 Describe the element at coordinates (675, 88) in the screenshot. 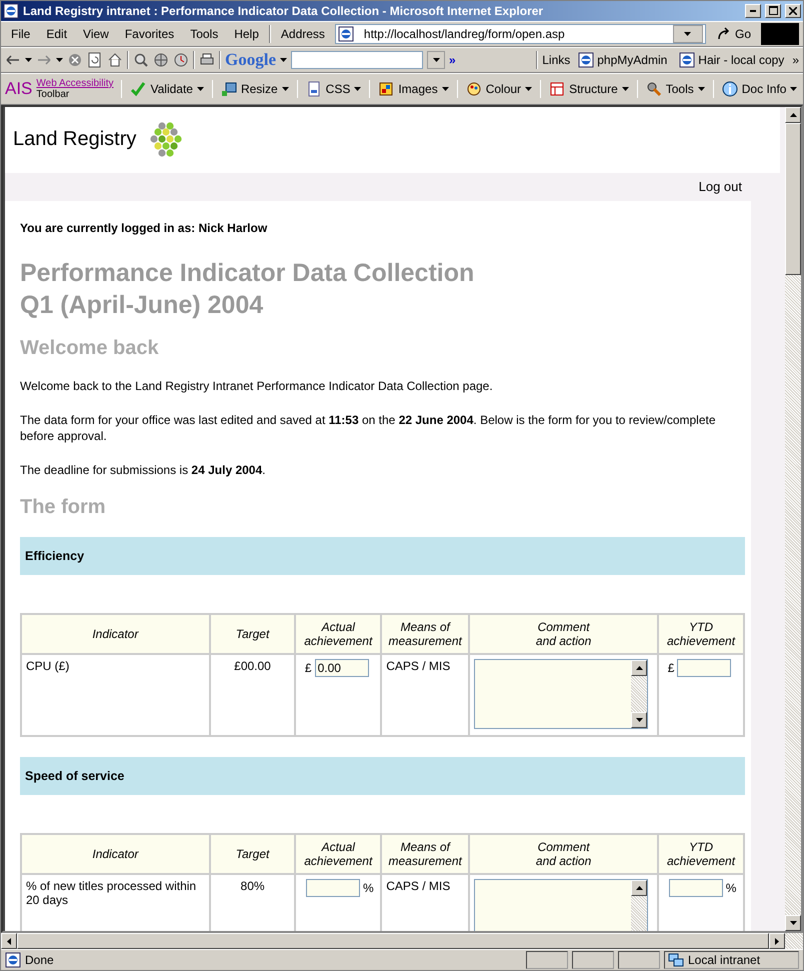

I see `toolbar-button: Tools` at that location.